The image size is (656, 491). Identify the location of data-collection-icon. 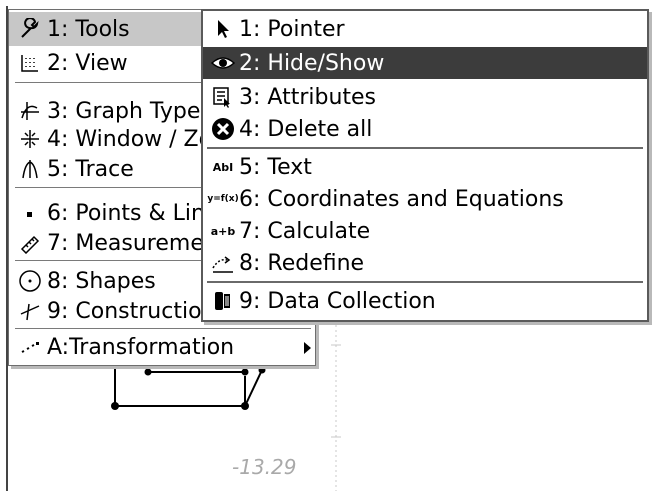
(223, 301).